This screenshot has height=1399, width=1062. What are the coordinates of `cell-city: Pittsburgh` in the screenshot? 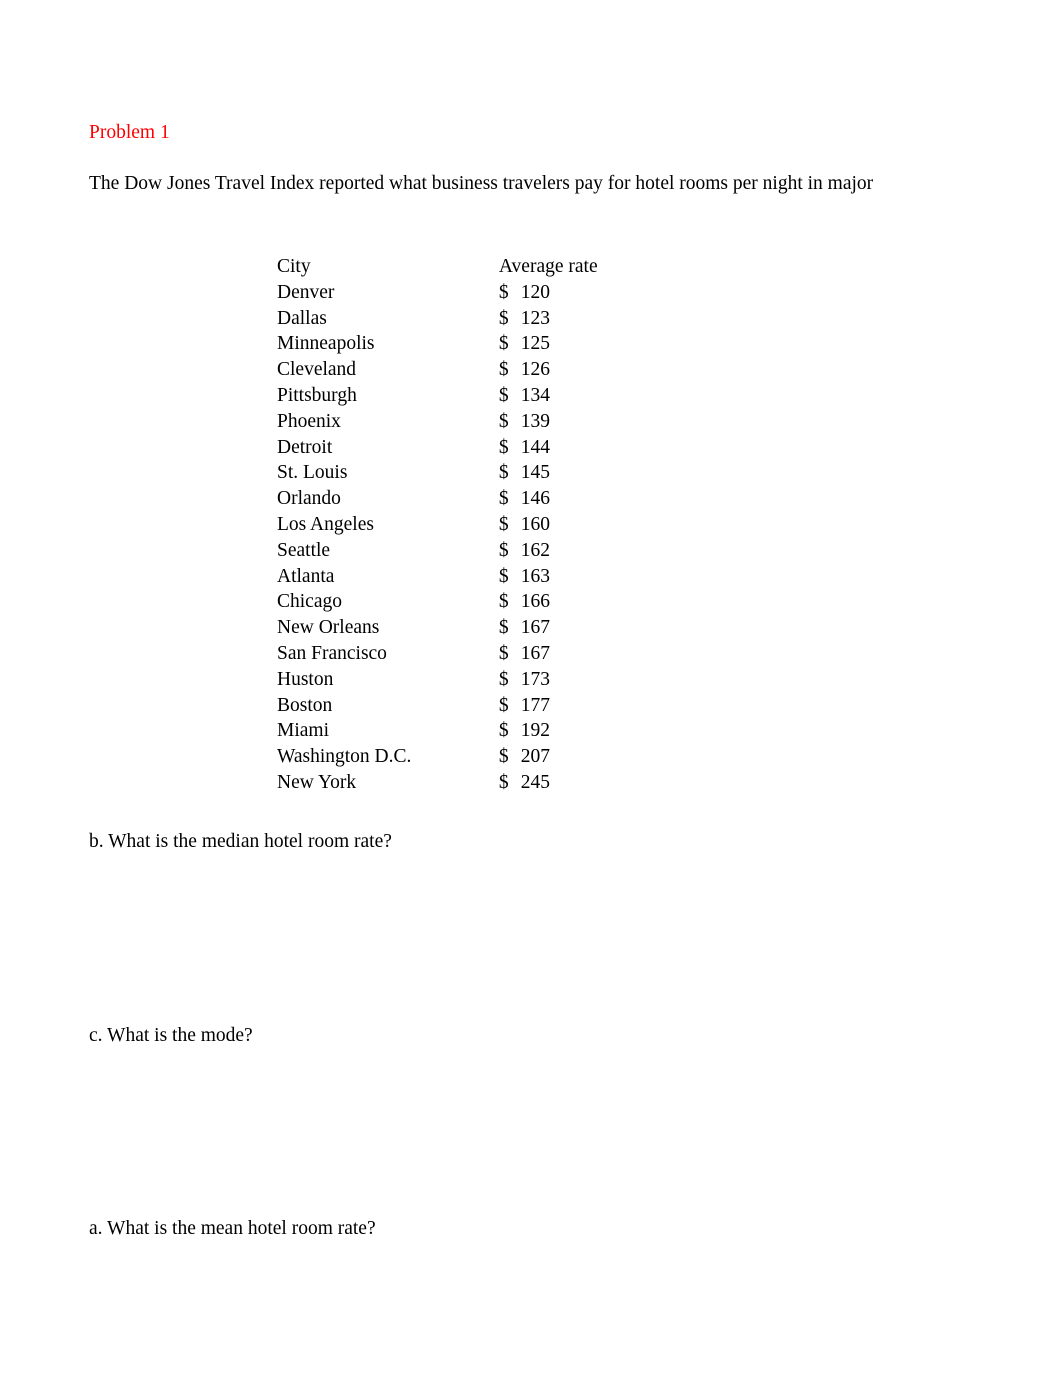 It's located at (317, 395).